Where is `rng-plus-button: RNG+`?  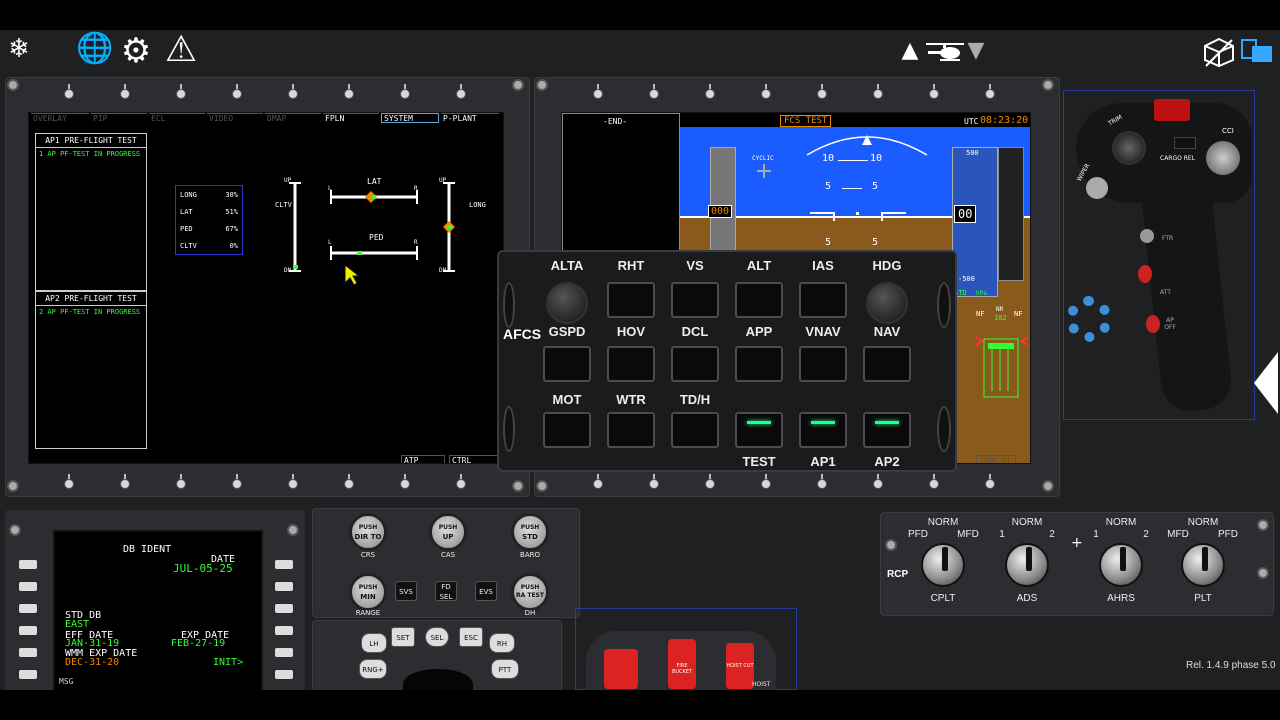
rng-plus-button: RNG+ is located at coordinates (373, 669).